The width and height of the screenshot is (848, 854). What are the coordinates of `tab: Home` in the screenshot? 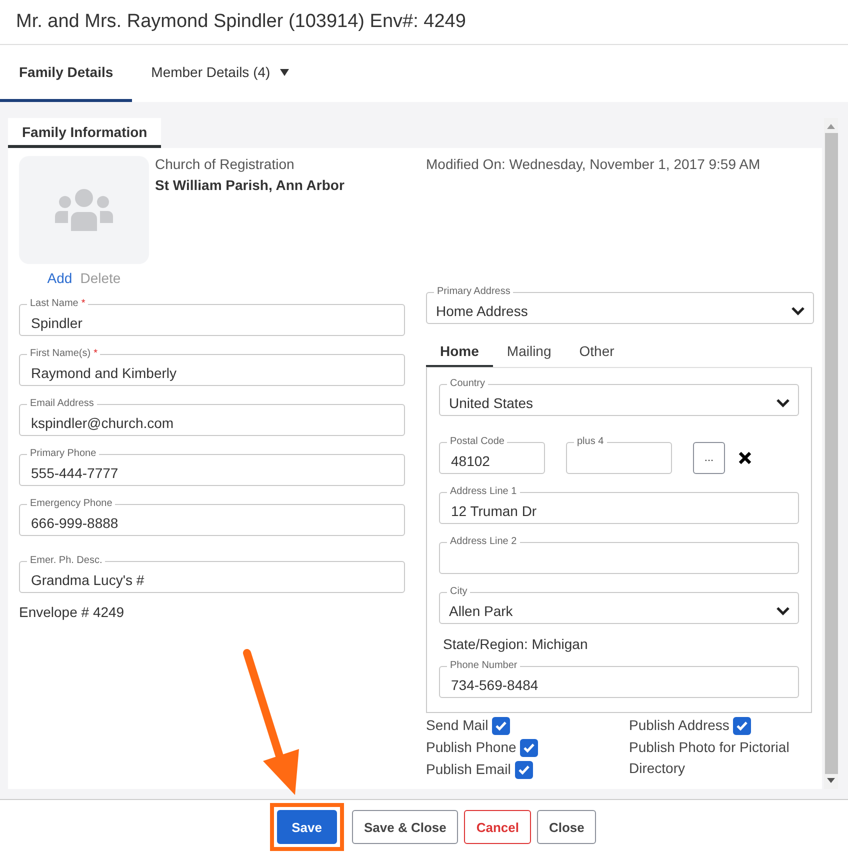 It's located at (459, 352).